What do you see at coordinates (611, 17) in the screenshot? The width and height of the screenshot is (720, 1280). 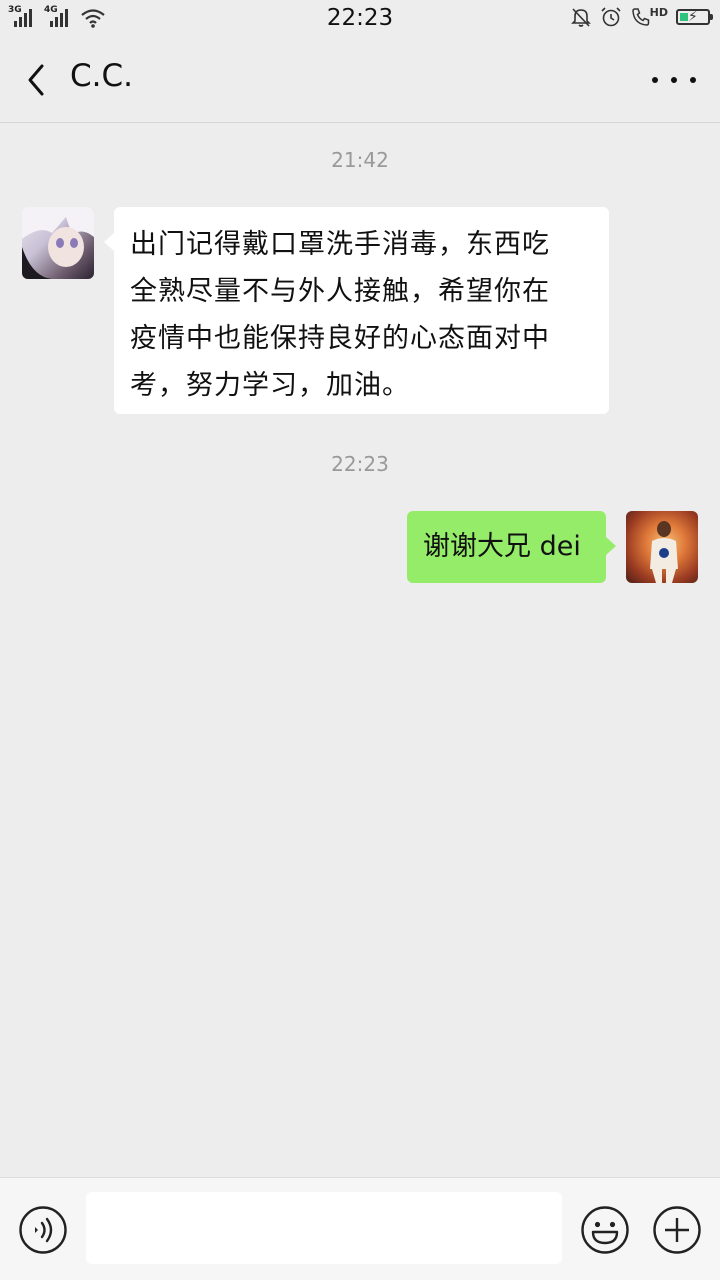 I see `alarm-icon` at bounding box center [611, 17].